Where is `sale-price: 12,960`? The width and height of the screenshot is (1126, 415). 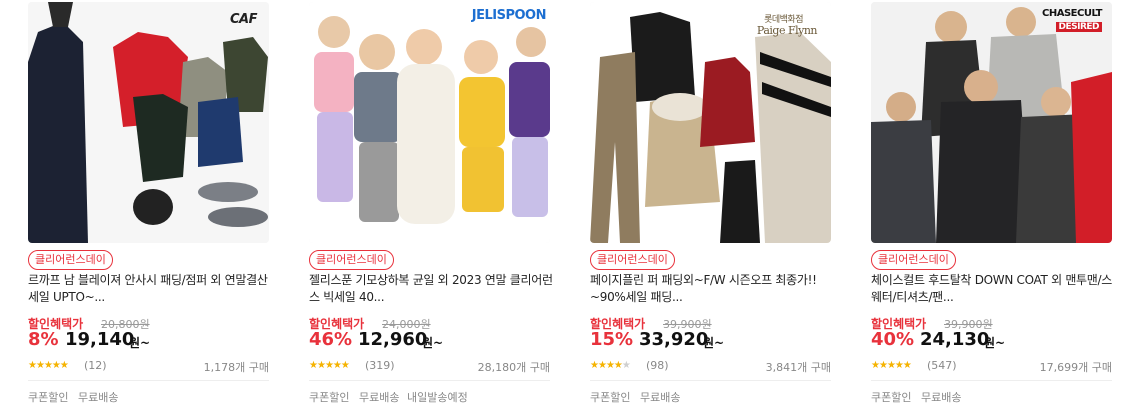 sale-price: 12,960 is located at coordinates (393, 339).